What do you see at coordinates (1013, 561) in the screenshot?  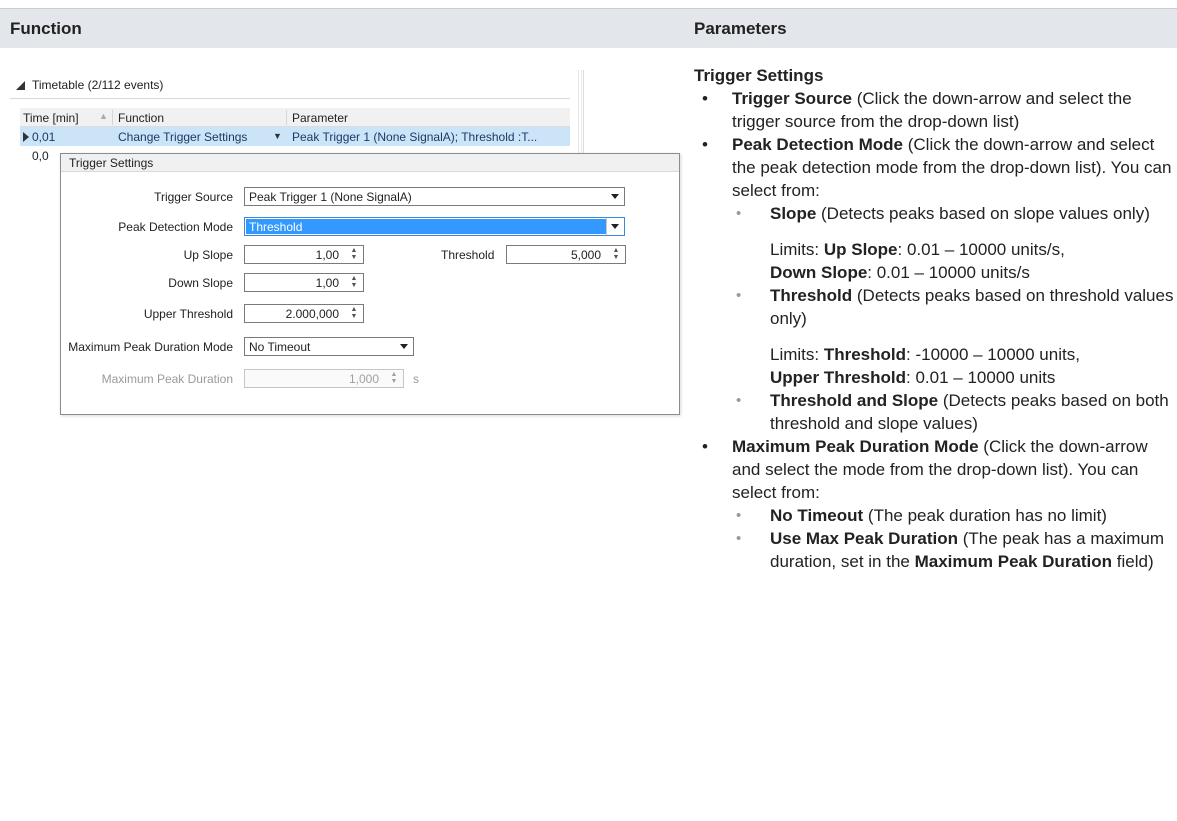 I see `field-reference: Maximum Peak Duration` at bounding box center [1013, 561].